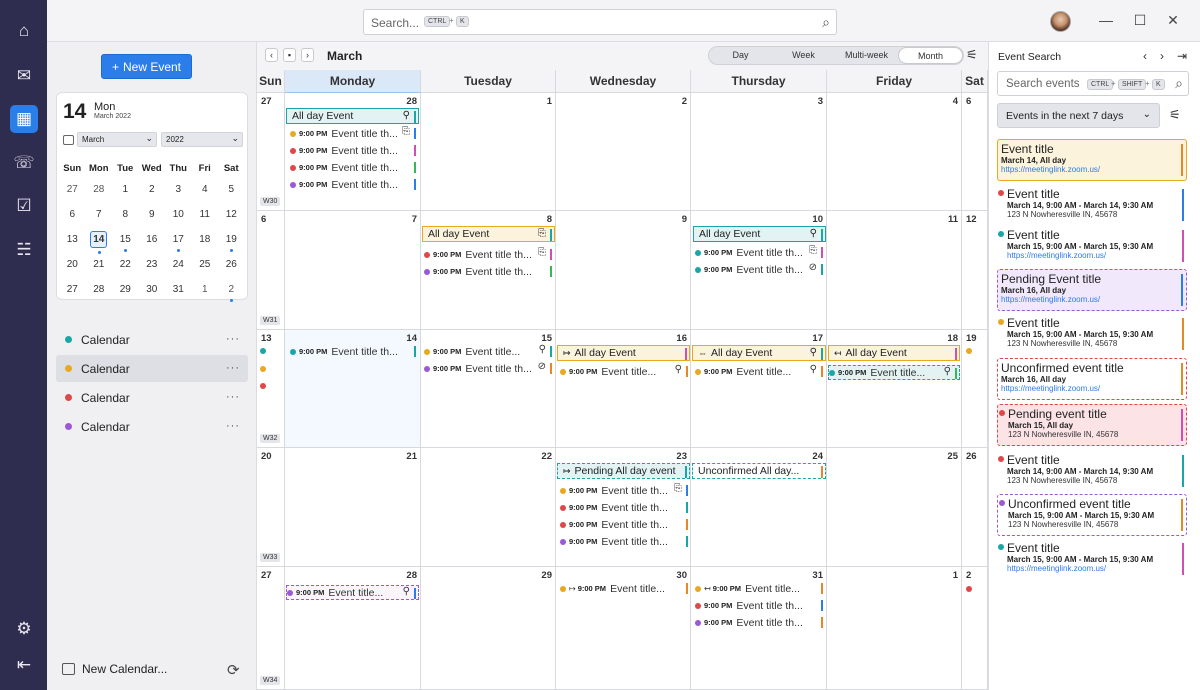 The width and height of the screenshot is (1200, 690). Describe the element at coordinates (271, 270) in the screenshot. I see `day-cell: 6 W31` at that location.